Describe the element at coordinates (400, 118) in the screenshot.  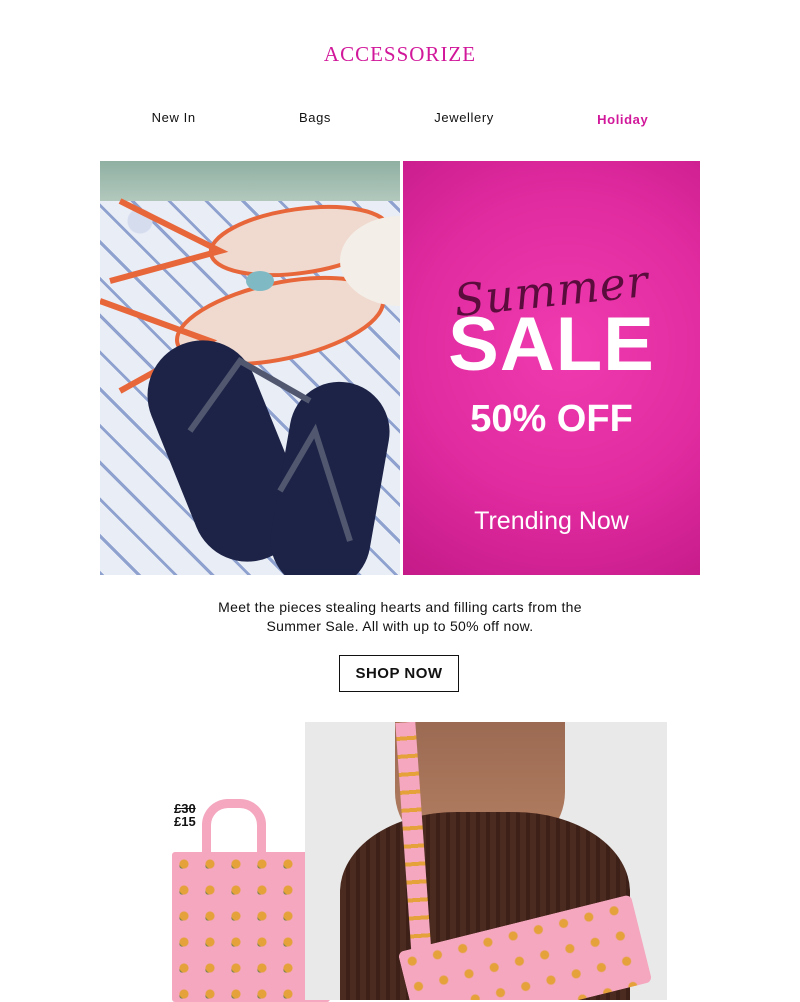
I see `main-nav: New In Bags Jewellery Holiday` at that location.